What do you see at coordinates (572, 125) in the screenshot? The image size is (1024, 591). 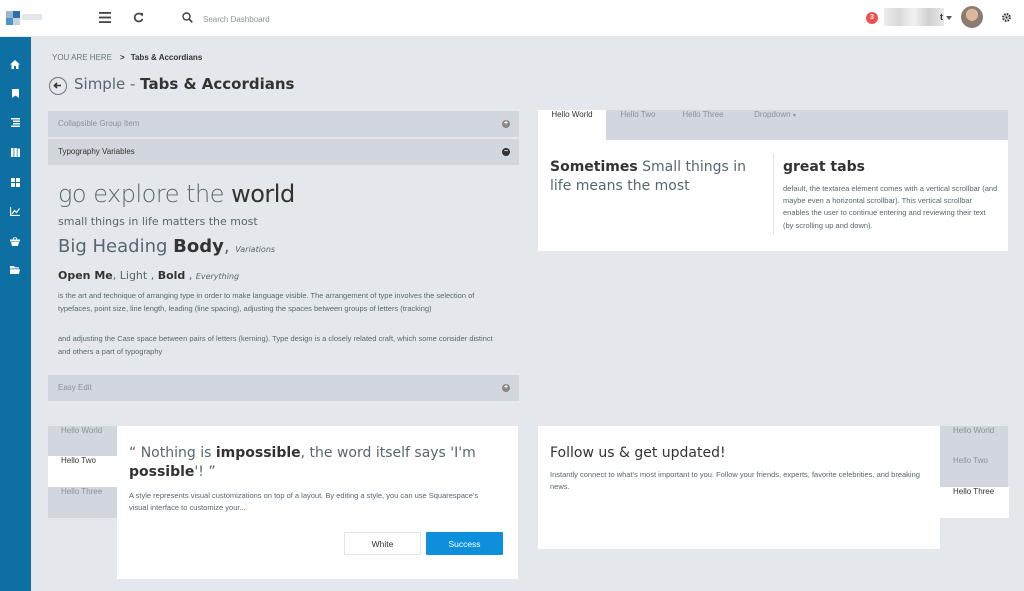 I see `tab-hello-world: Hello World` at bounding box center [572, 125].